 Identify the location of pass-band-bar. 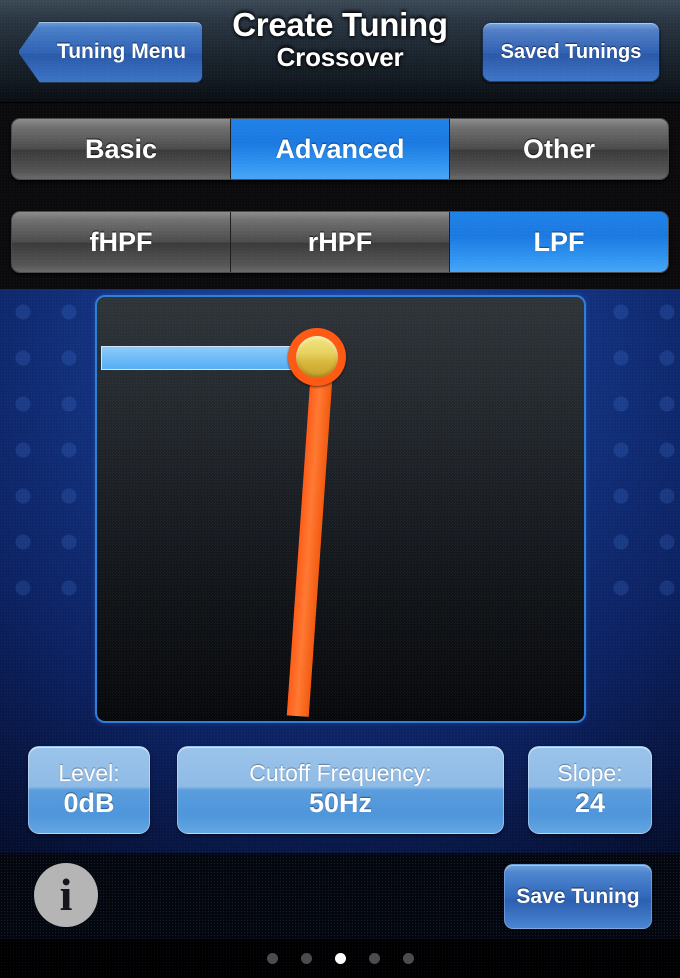
(207, 358).